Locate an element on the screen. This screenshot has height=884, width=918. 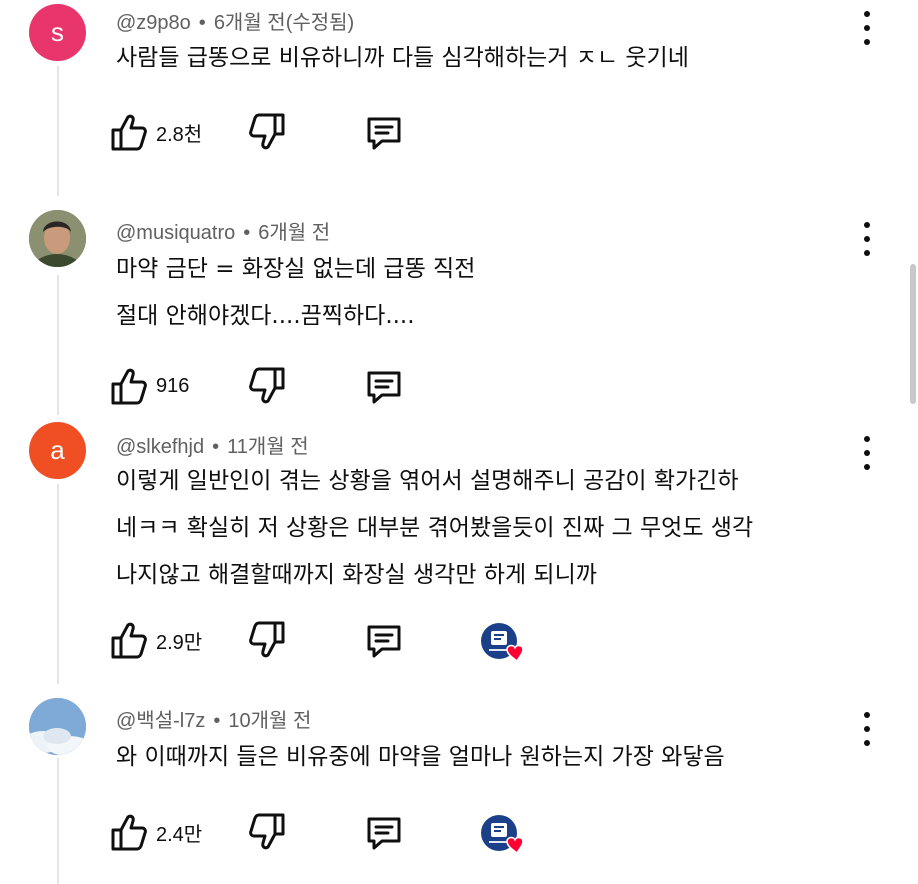
comment-time: 6개월 전(수정됨) is located at coordinates (284, 23).